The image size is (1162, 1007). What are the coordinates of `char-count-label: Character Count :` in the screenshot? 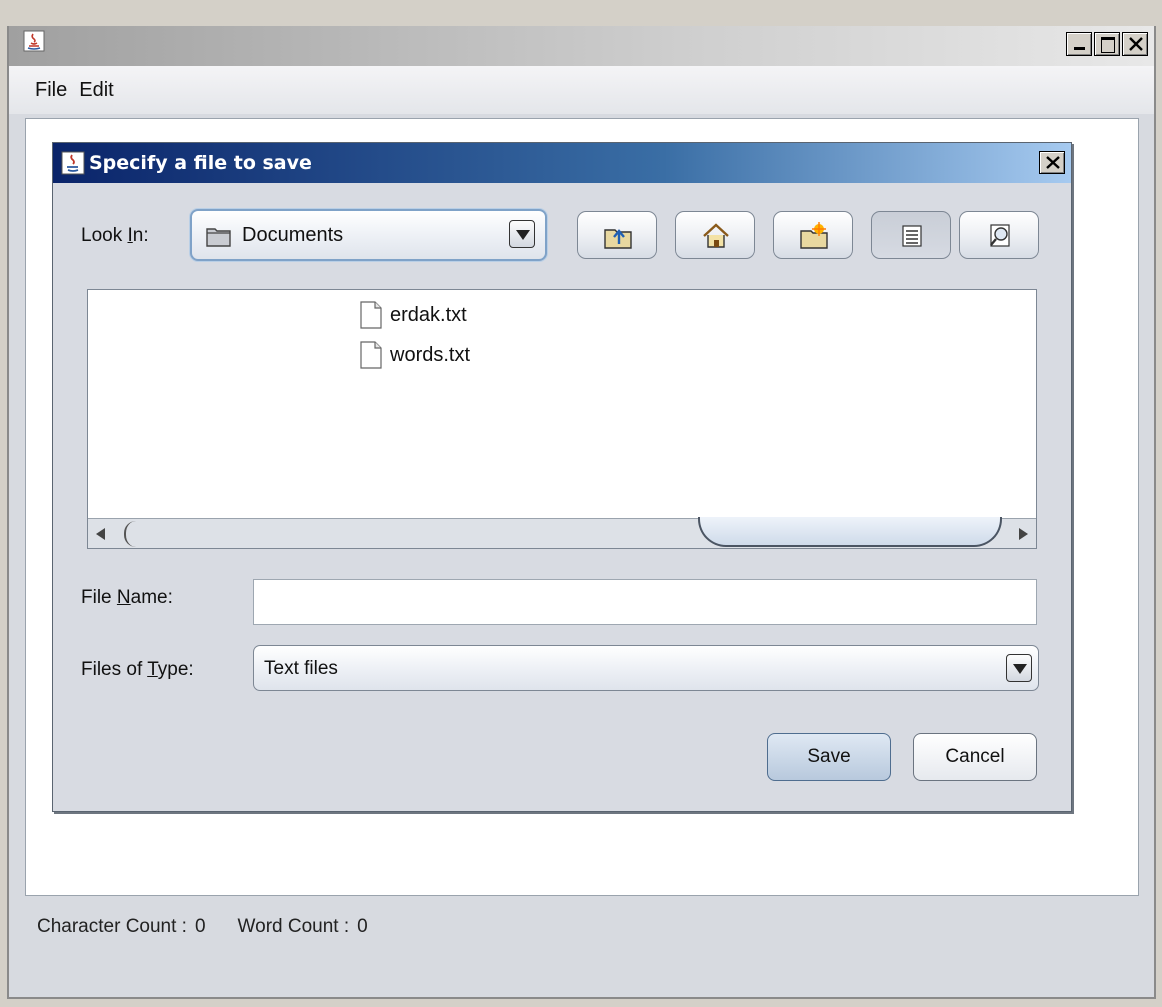 It's located at (112, 926).